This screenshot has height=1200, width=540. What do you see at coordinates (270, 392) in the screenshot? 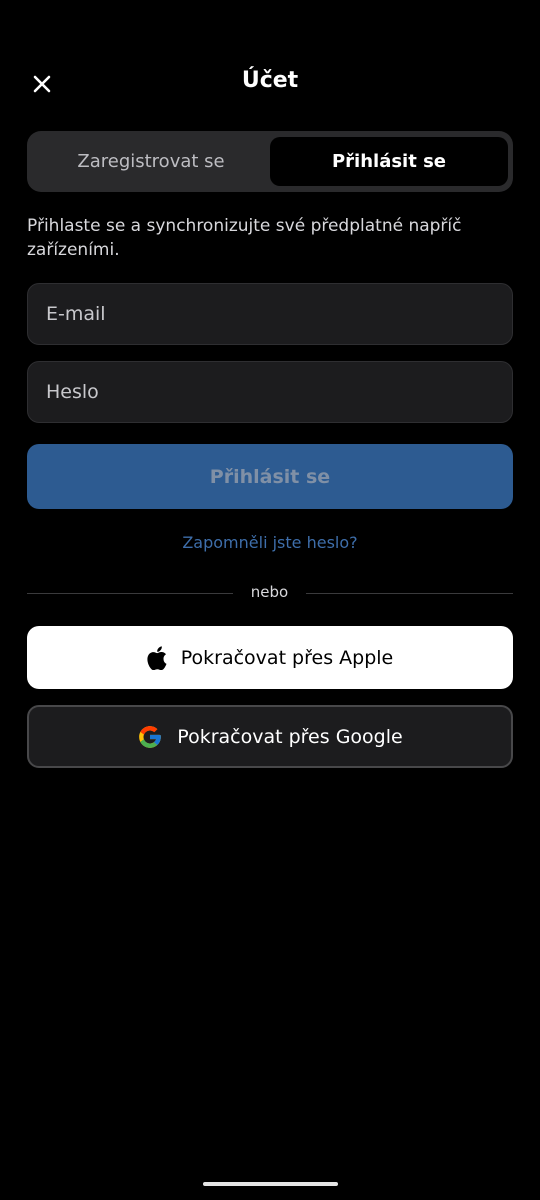
I see `password-field` at bounding box center [270, 392].